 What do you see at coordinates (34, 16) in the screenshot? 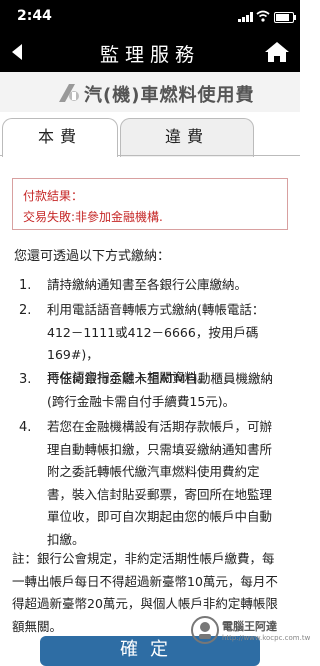
I see `status-time: 2:44` at bounding box center [34, 16].